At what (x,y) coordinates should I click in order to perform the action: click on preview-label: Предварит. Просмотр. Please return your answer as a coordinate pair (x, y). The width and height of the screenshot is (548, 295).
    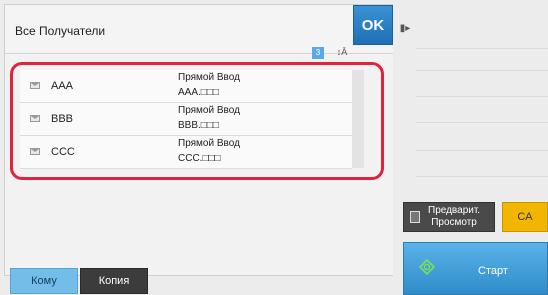
    Looking at the image, I should click on (454, 217).